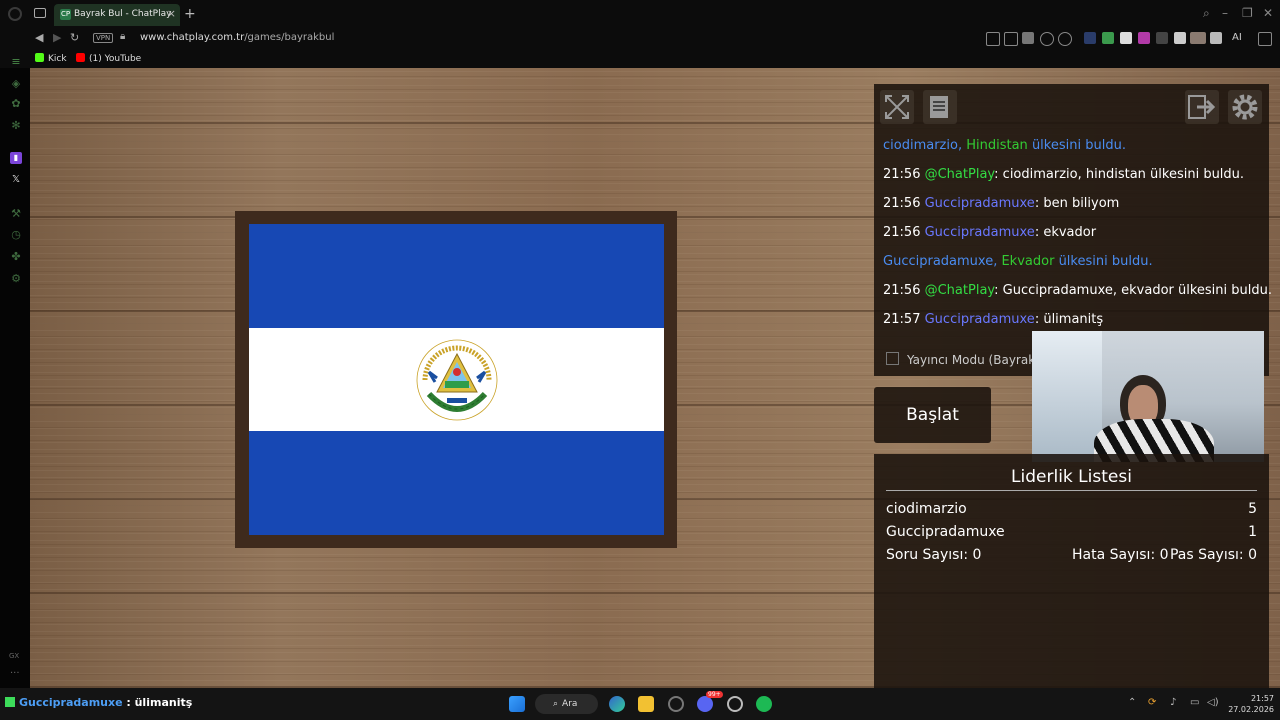 The height and width of the screenshot is (720, 1280). I want to click on tab-title: Bayrak Bul - ChatPlay, so click(123, 14).